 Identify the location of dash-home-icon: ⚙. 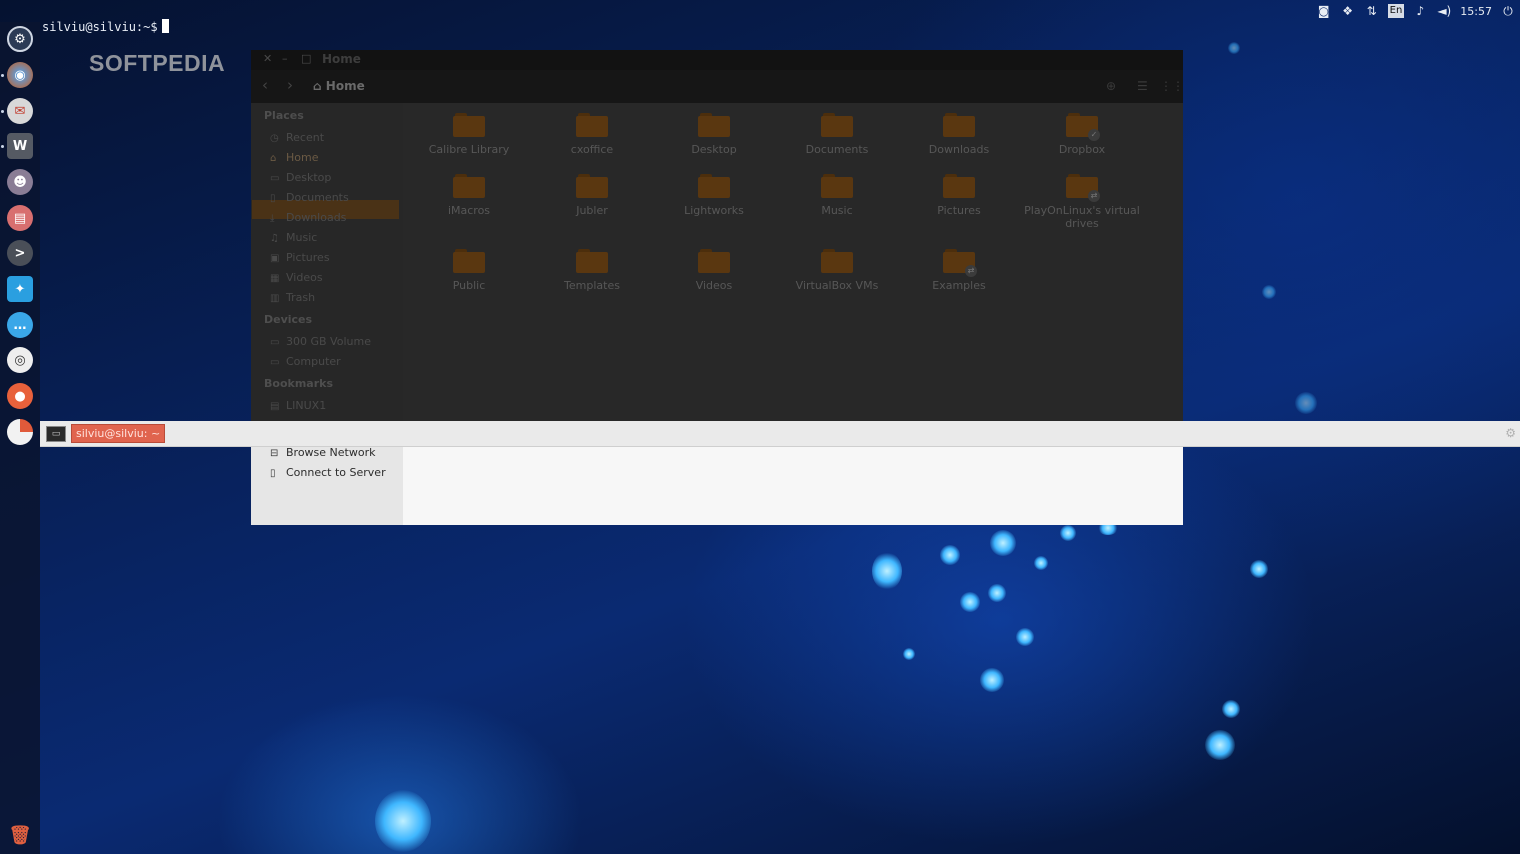
(20, 39).